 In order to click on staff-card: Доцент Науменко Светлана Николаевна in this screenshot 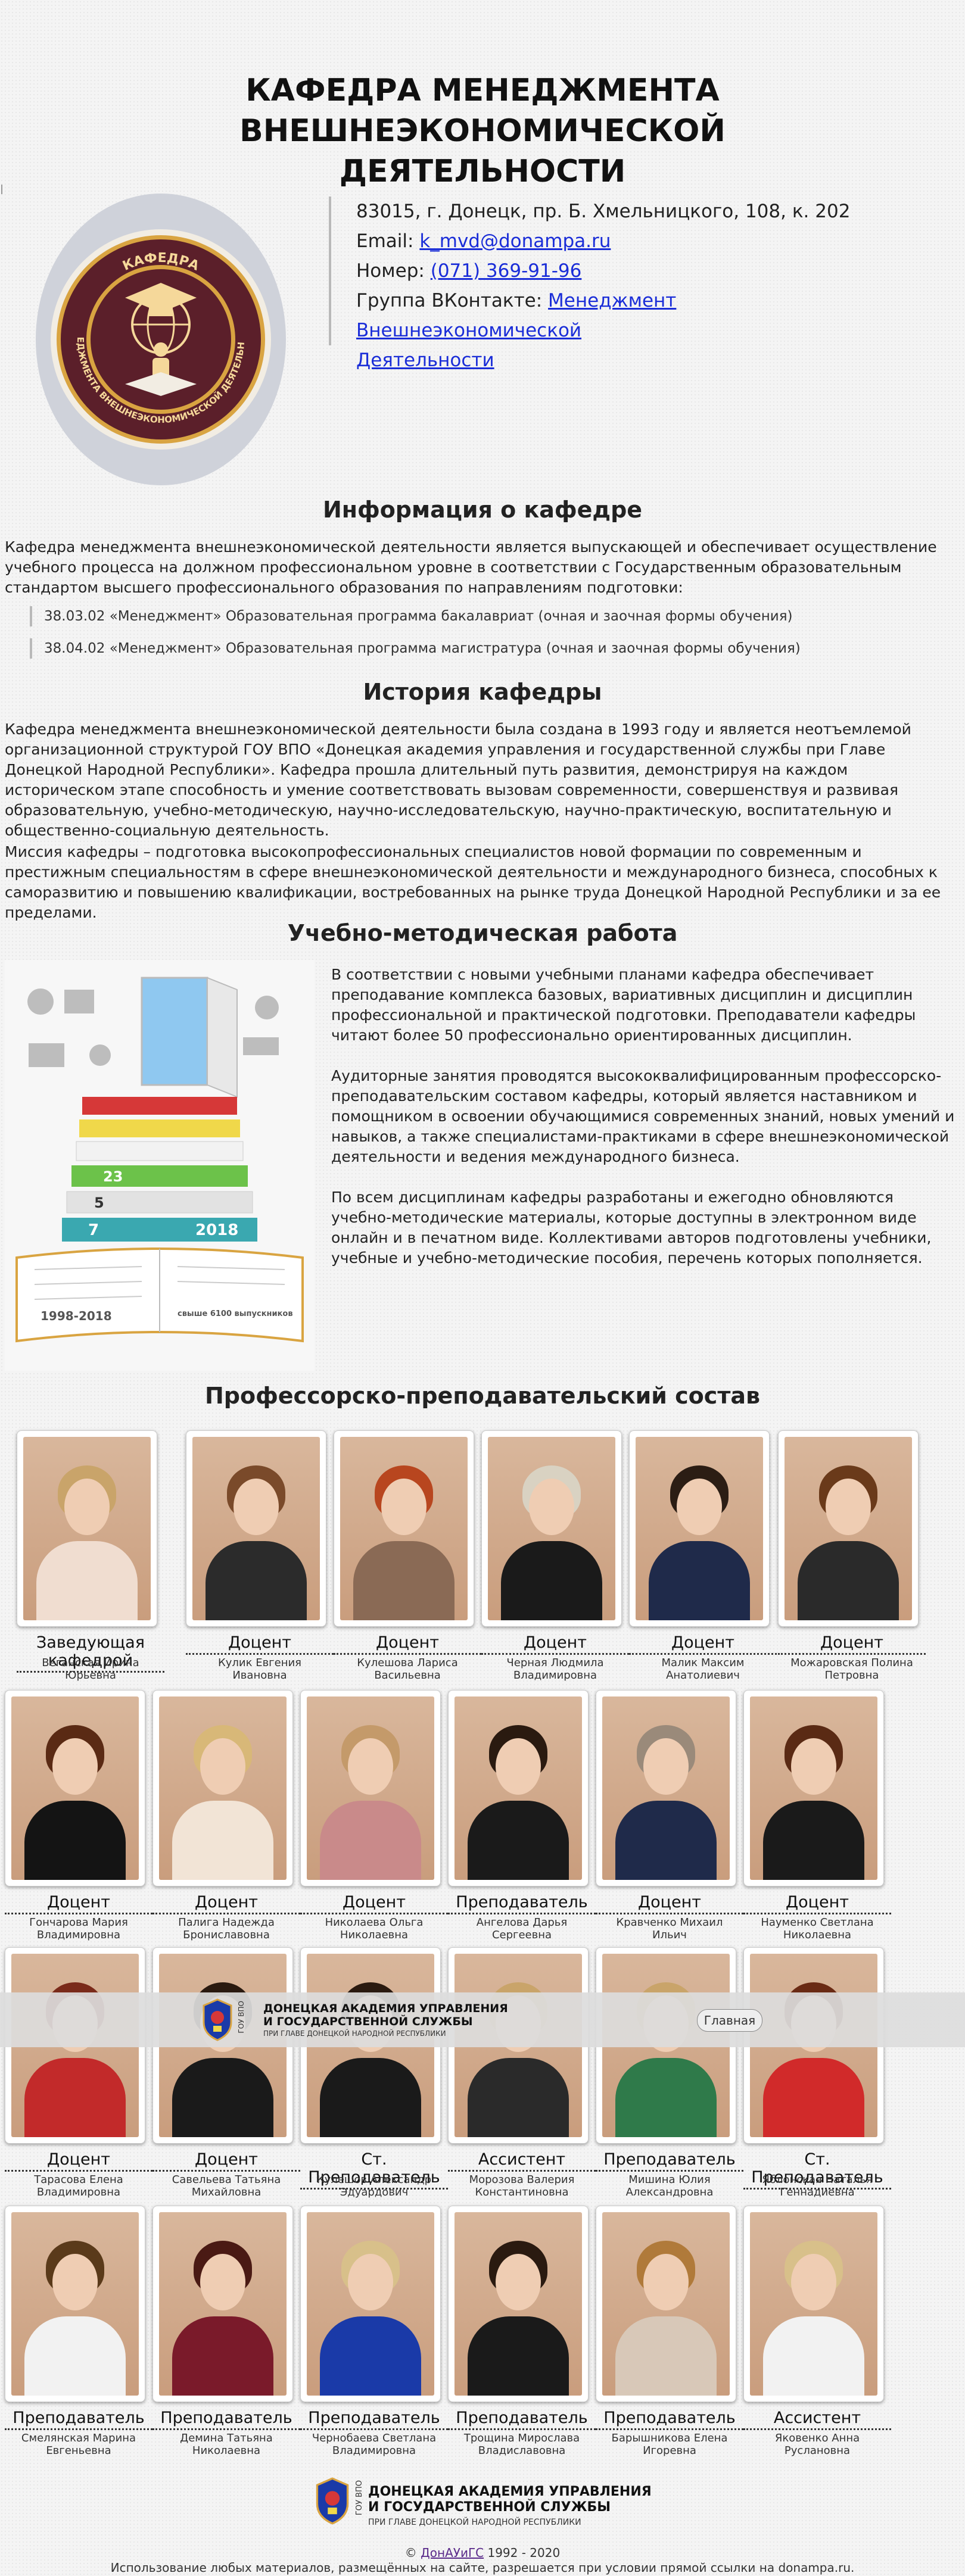, I will do `click(817, 1815)`.